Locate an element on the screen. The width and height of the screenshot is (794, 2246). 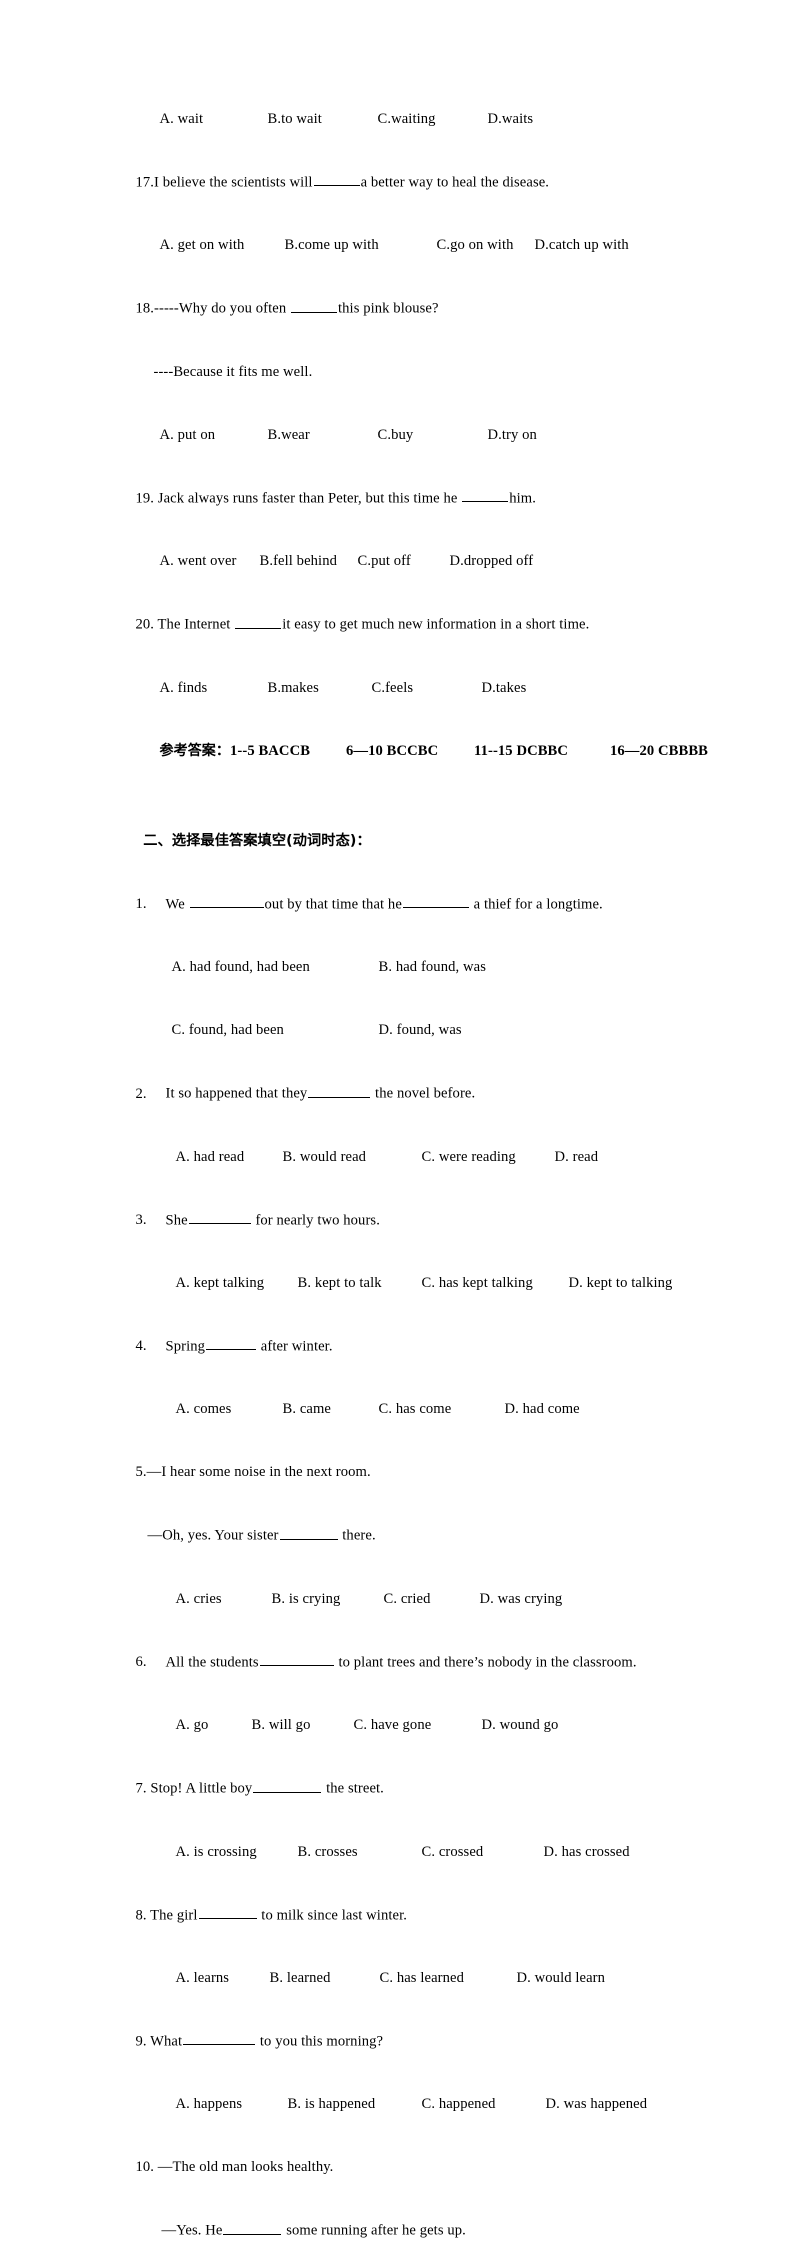
s2-q3-option-a: A. kept talking is located at coordinates (220, 1282).